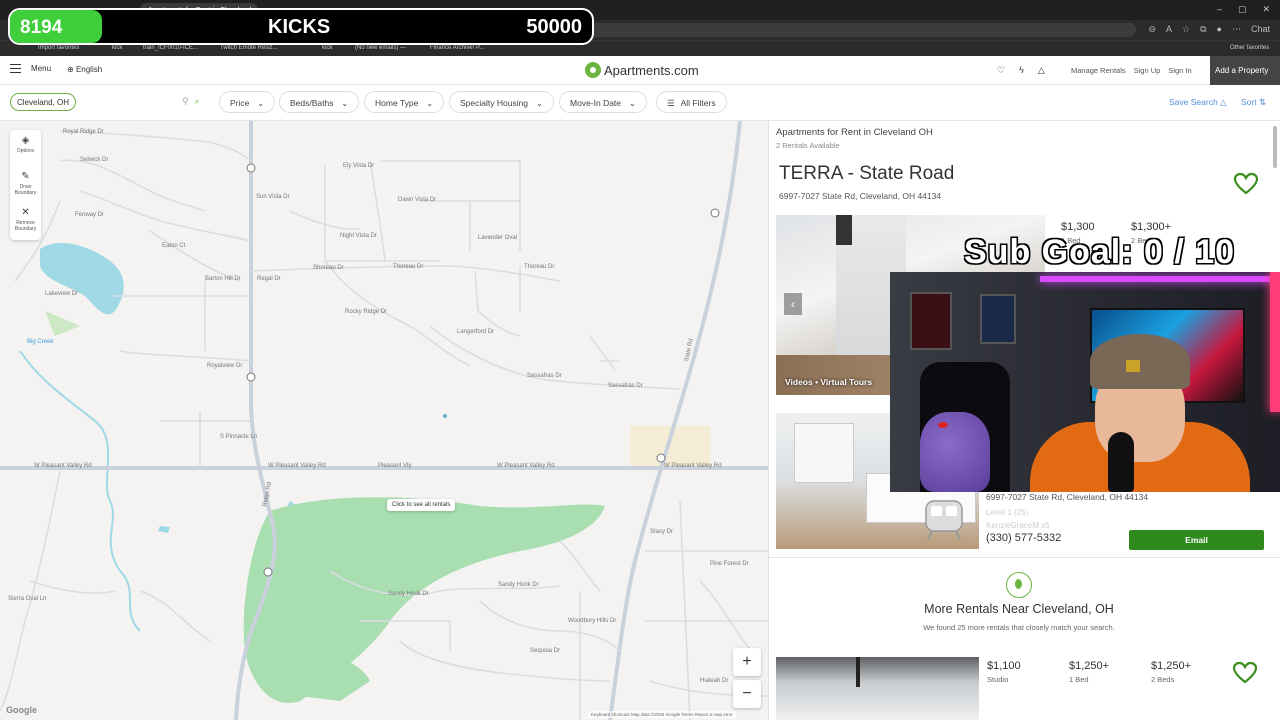 The height and width of the screenshot is (720, 1280). Describe the element at coordinates (1249, 102) in the screenshot. I see `sort-label: Sort` at that location.